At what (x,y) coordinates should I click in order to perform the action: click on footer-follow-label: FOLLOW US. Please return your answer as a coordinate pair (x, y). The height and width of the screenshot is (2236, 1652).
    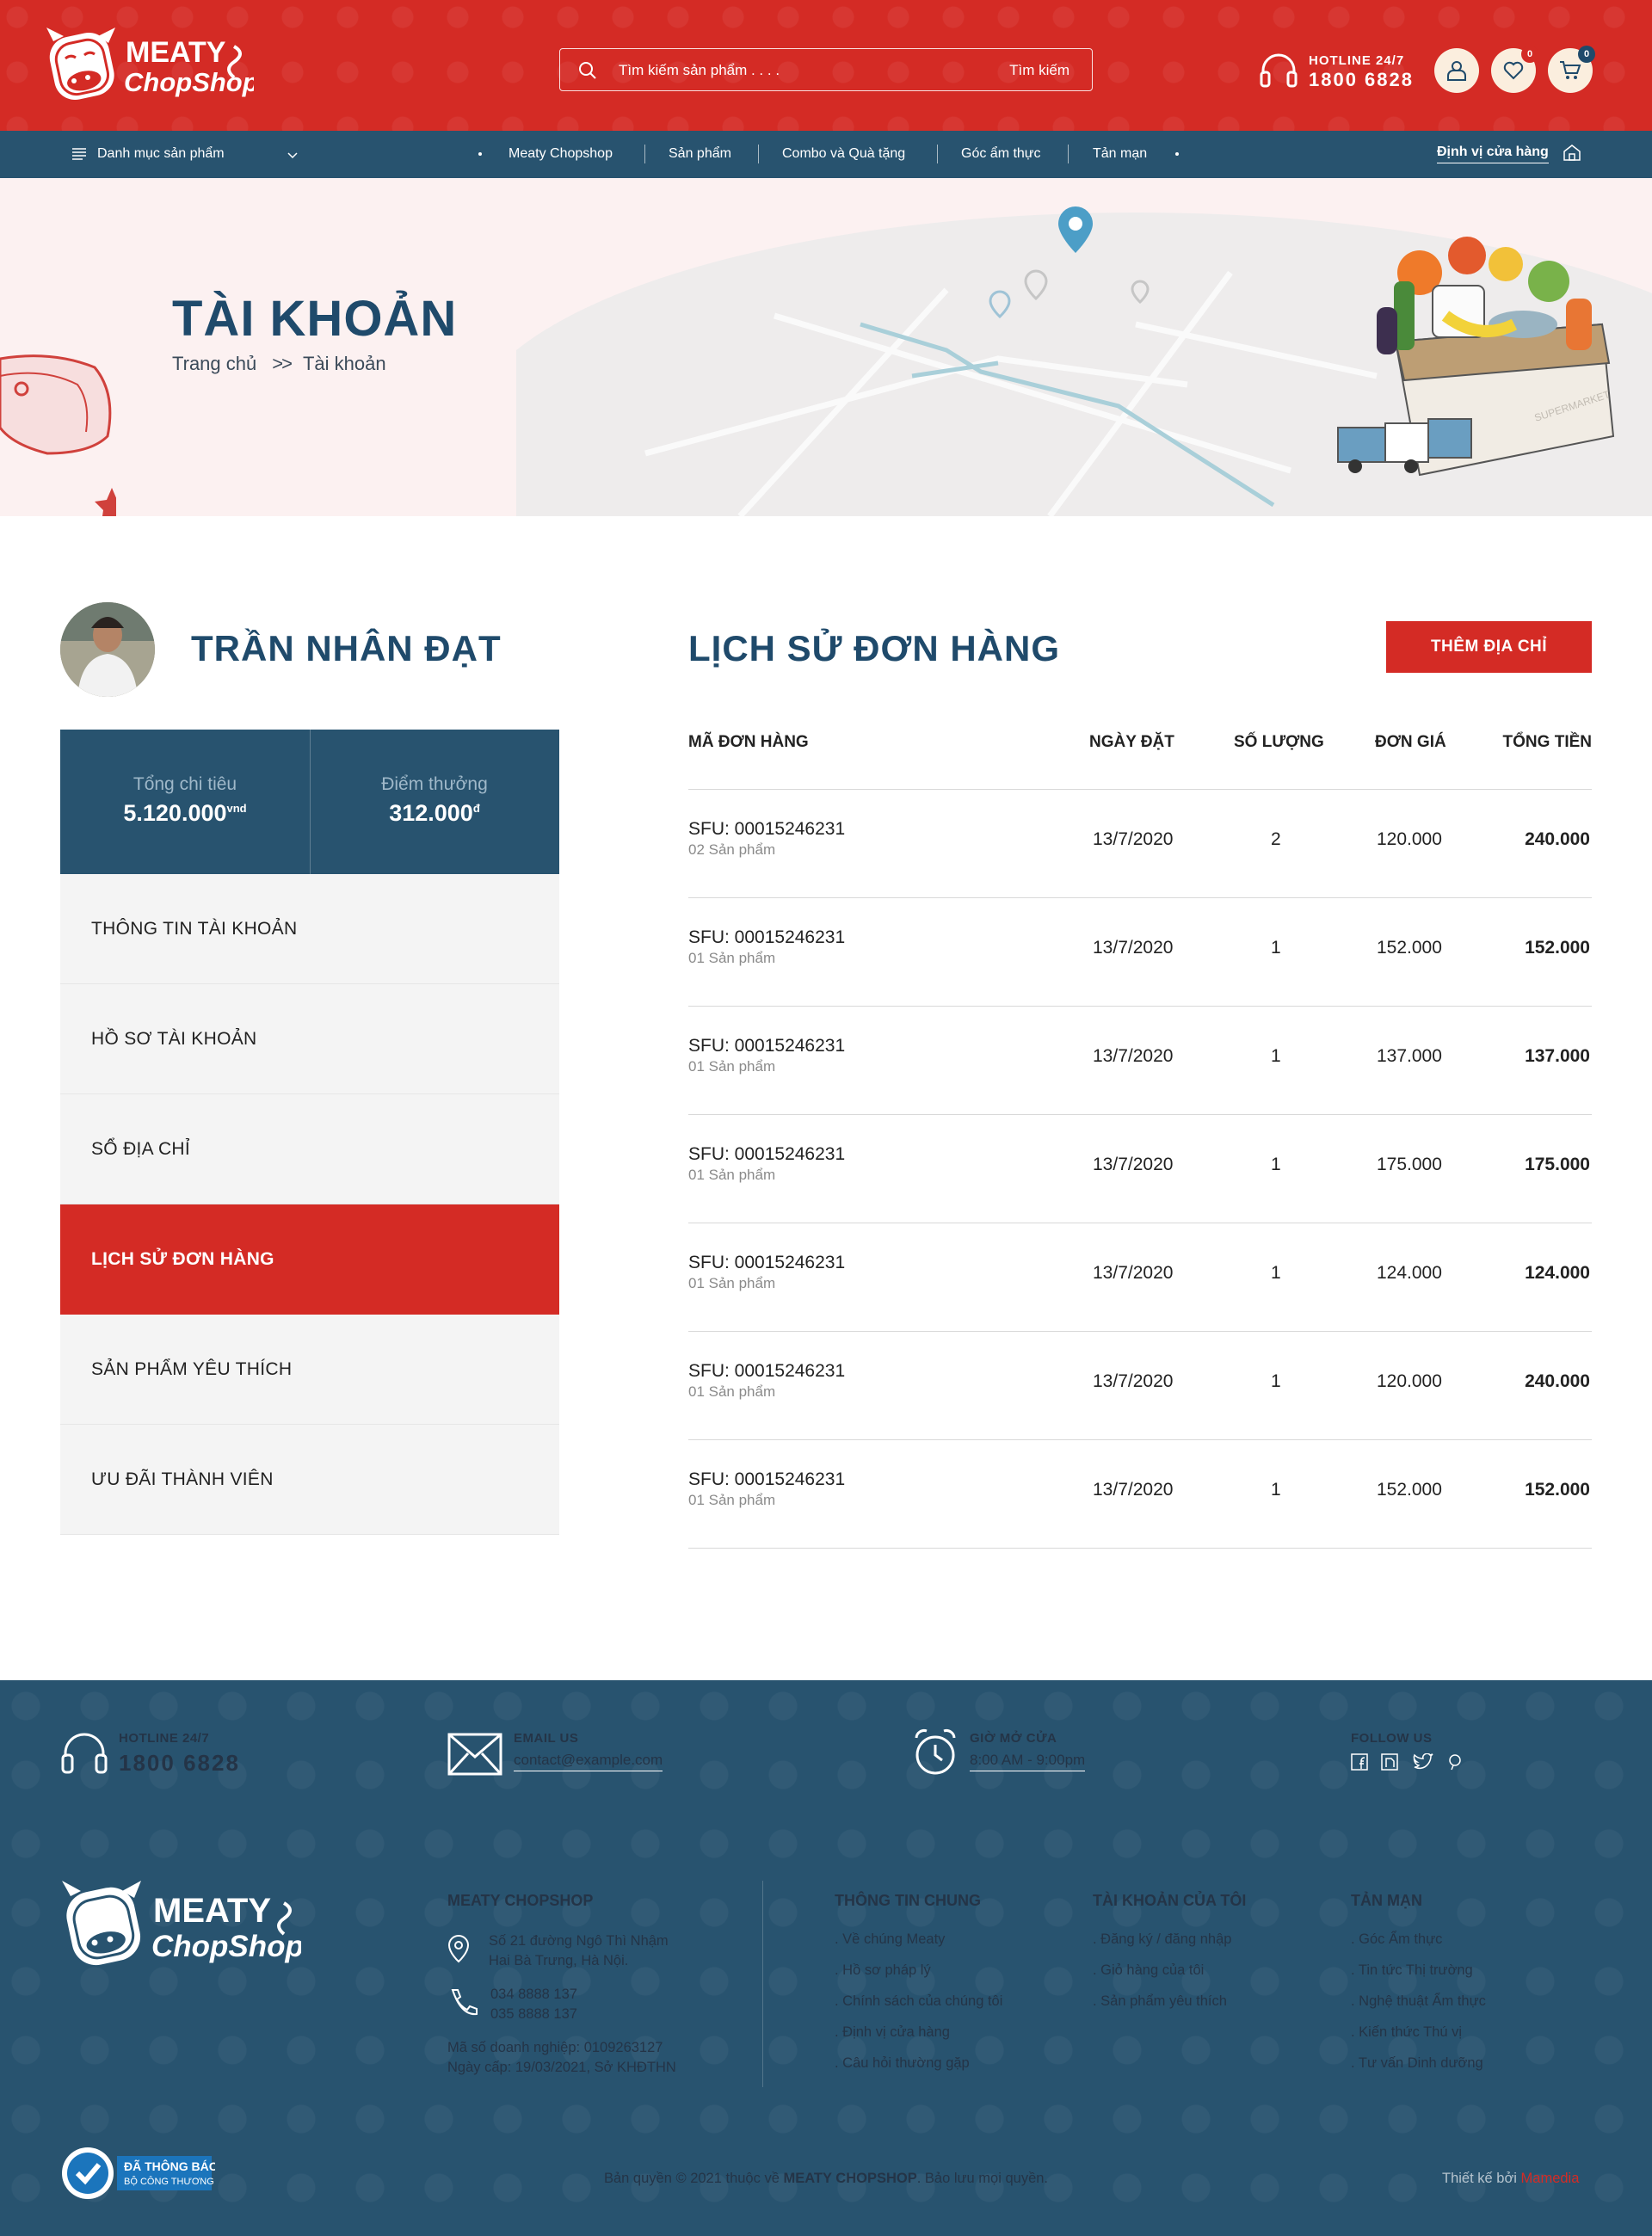
    Looking at the image, I should click on (1392, 1738).